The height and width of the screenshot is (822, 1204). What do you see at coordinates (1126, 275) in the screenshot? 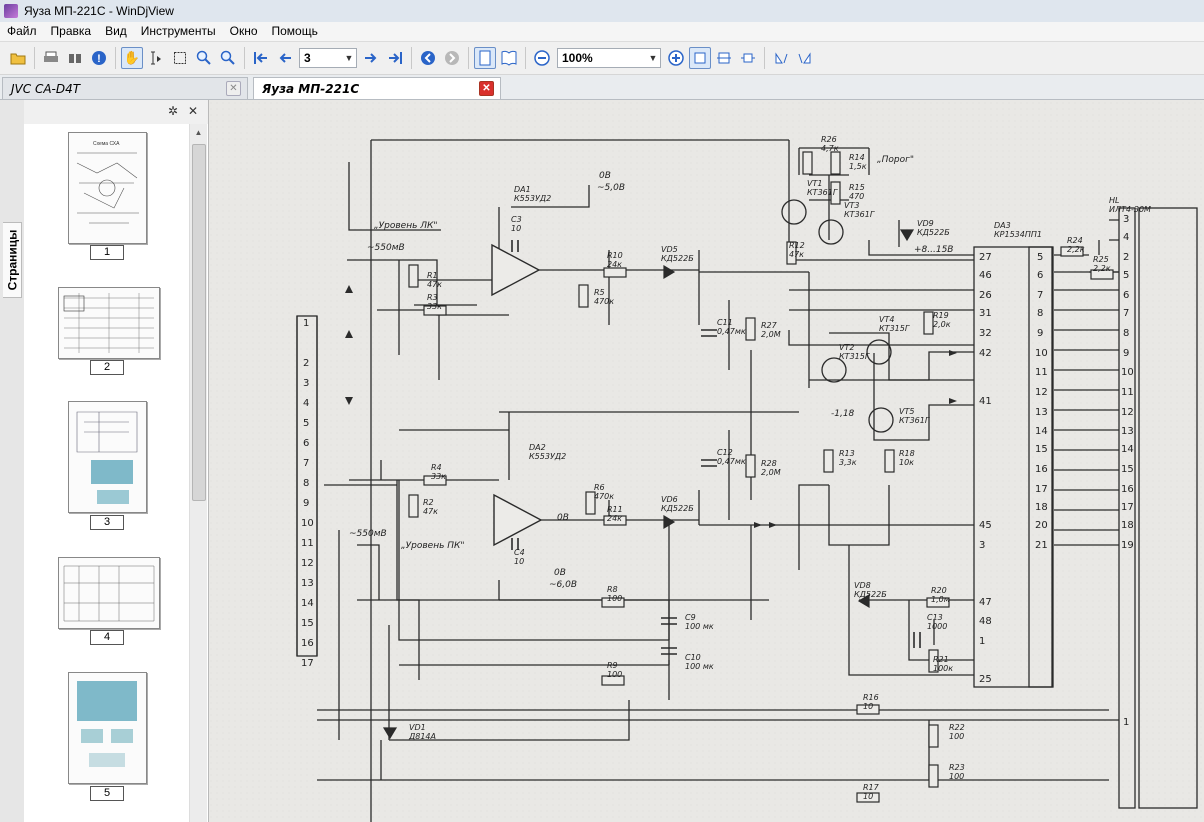
I see `svg-text: 5` at bounding box center [1126, 275].